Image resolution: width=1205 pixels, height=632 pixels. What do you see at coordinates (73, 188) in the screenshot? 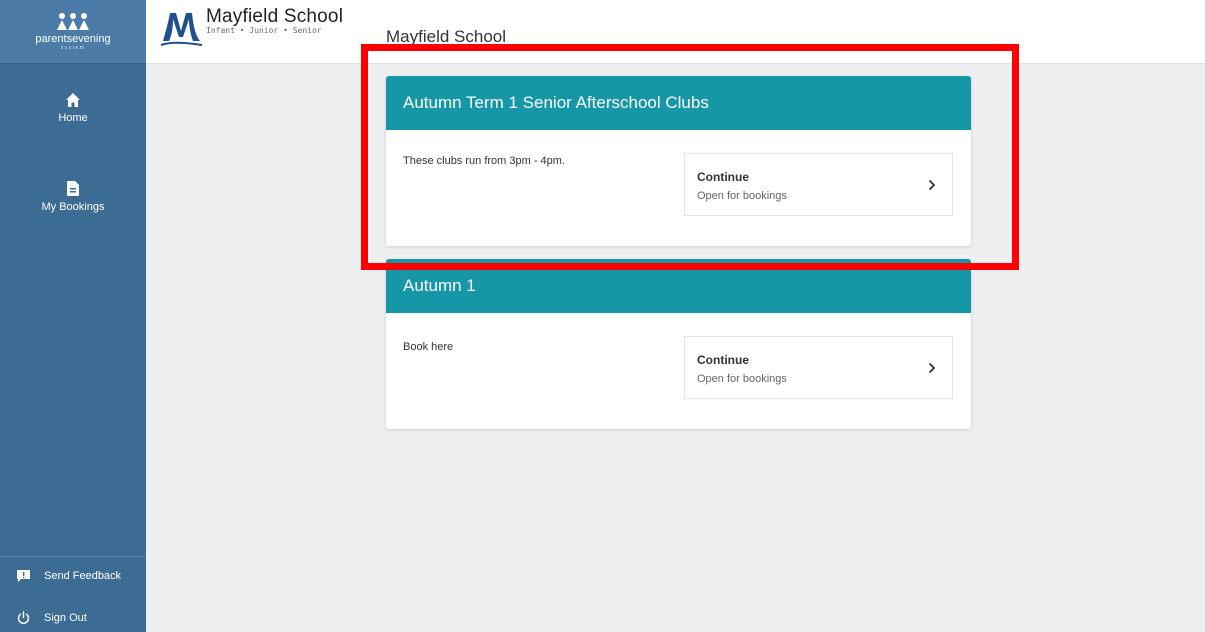
I see `document-icon` at bounding box center [73, 188].